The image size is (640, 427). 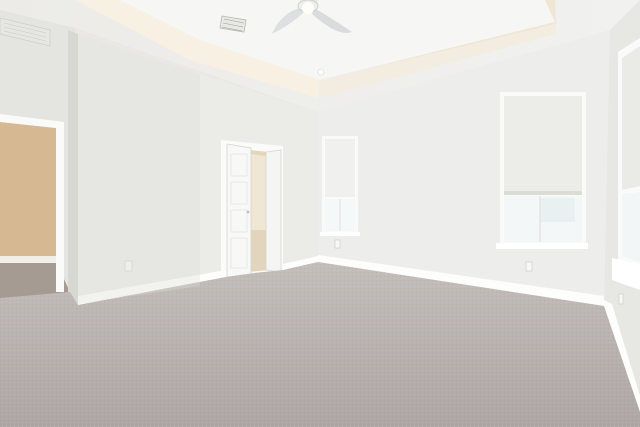 I want to click on recessed-light, so click(x=321, y=72).